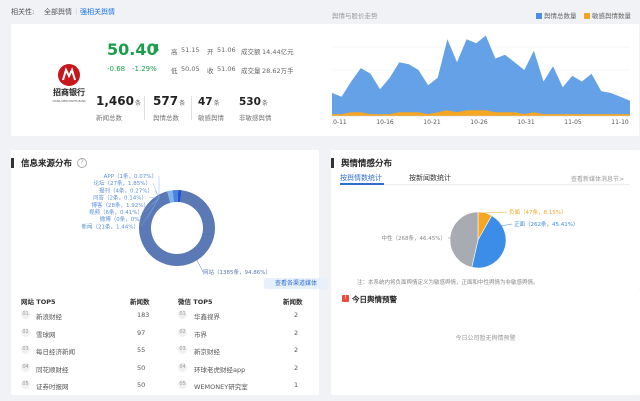 This screenshot has width=640, height=401. Describe the element at coordinates (464, 239) in the screenshot. I see `sentiment-slice-中性` at that location.